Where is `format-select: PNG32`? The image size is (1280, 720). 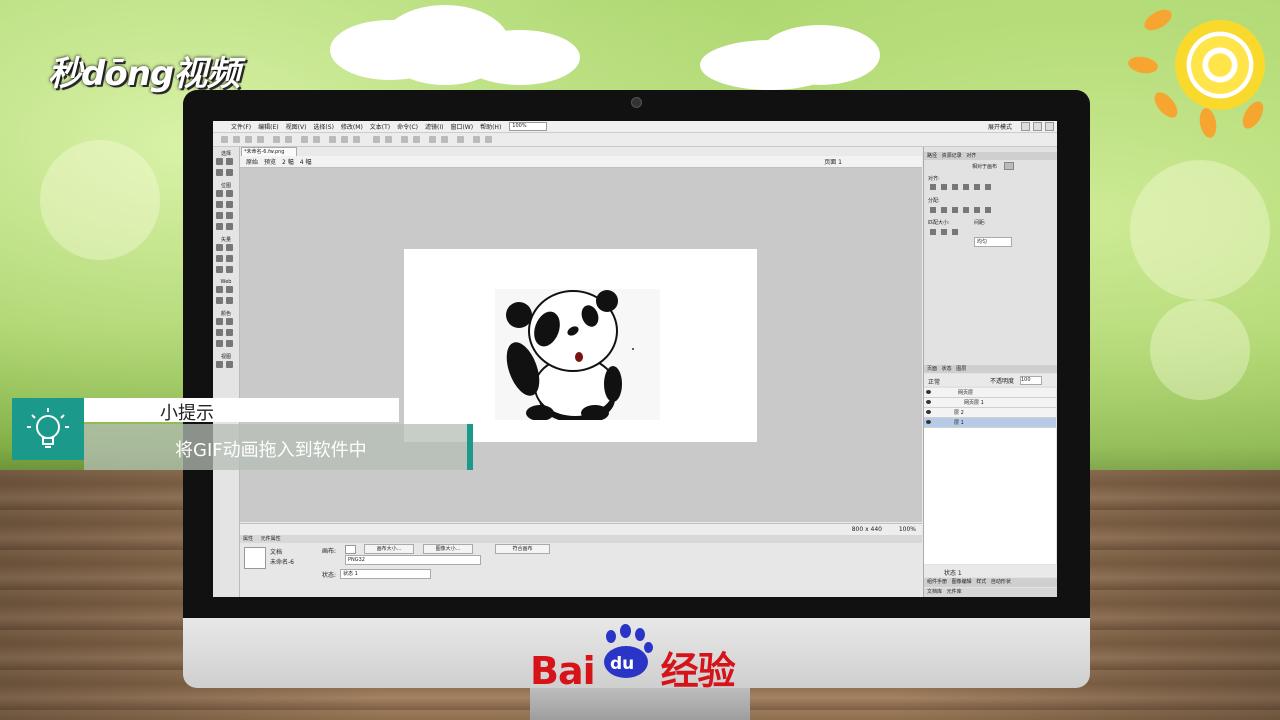
format-select: PNG32 is located at coordinates (413, 560).